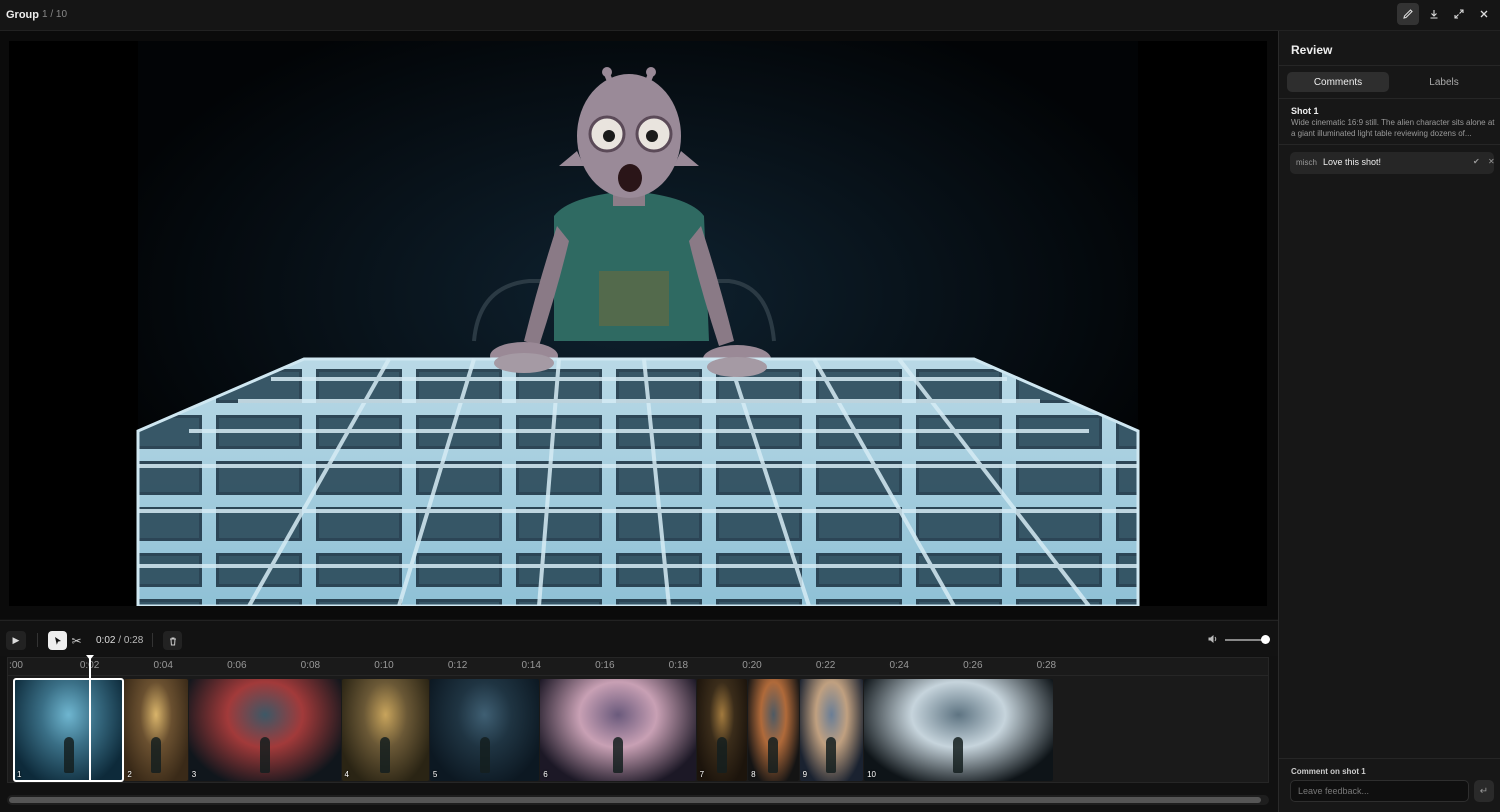 Image resolution: width=1500 pixels, height=812 pixels. I want to click on ruler-tick-label: :00, so click(16, 665).